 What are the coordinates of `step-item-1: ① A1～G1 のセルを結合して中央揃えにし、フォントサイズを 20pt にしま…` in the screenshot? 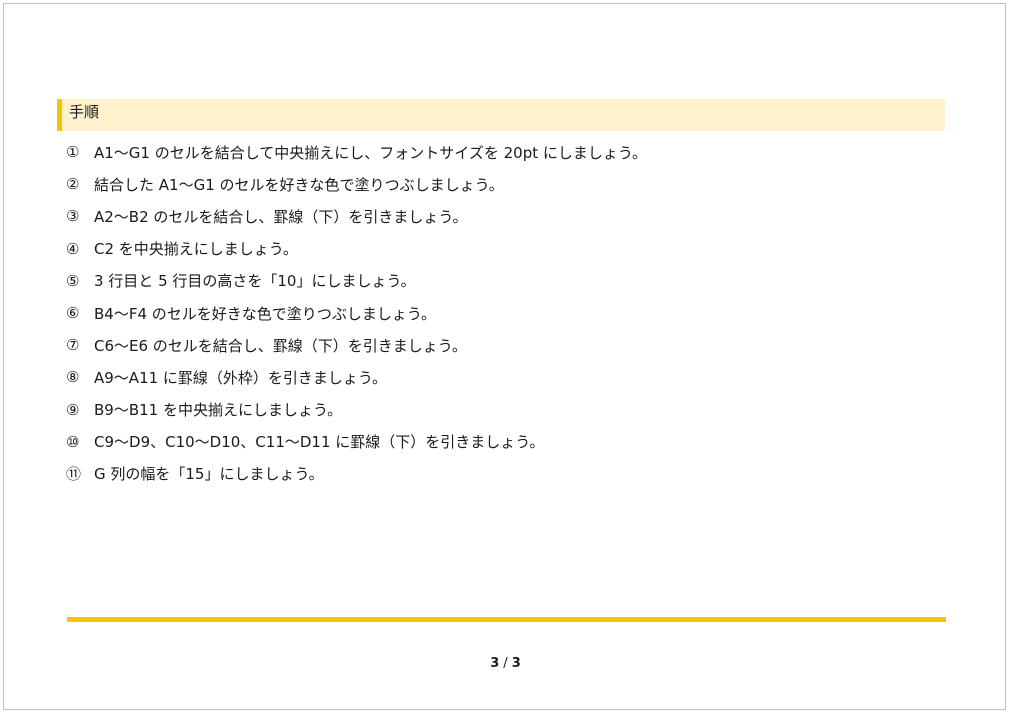 It's located at (356, 152).